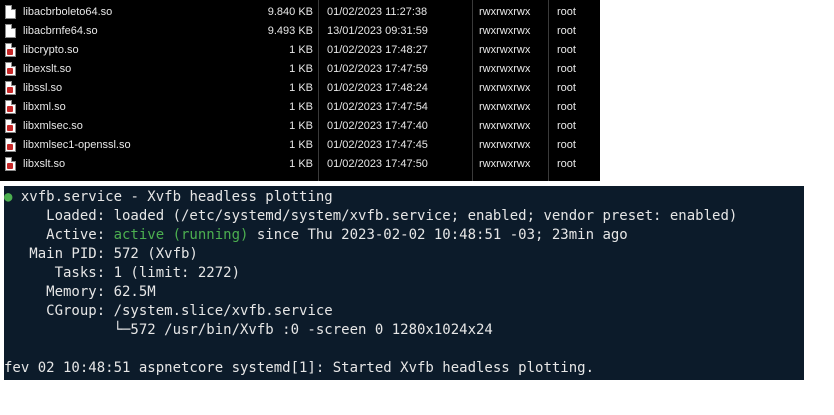  Describe the element at coordinates (44, 164) in the screenshot. I see `file-name: libxslt.so` at that location.